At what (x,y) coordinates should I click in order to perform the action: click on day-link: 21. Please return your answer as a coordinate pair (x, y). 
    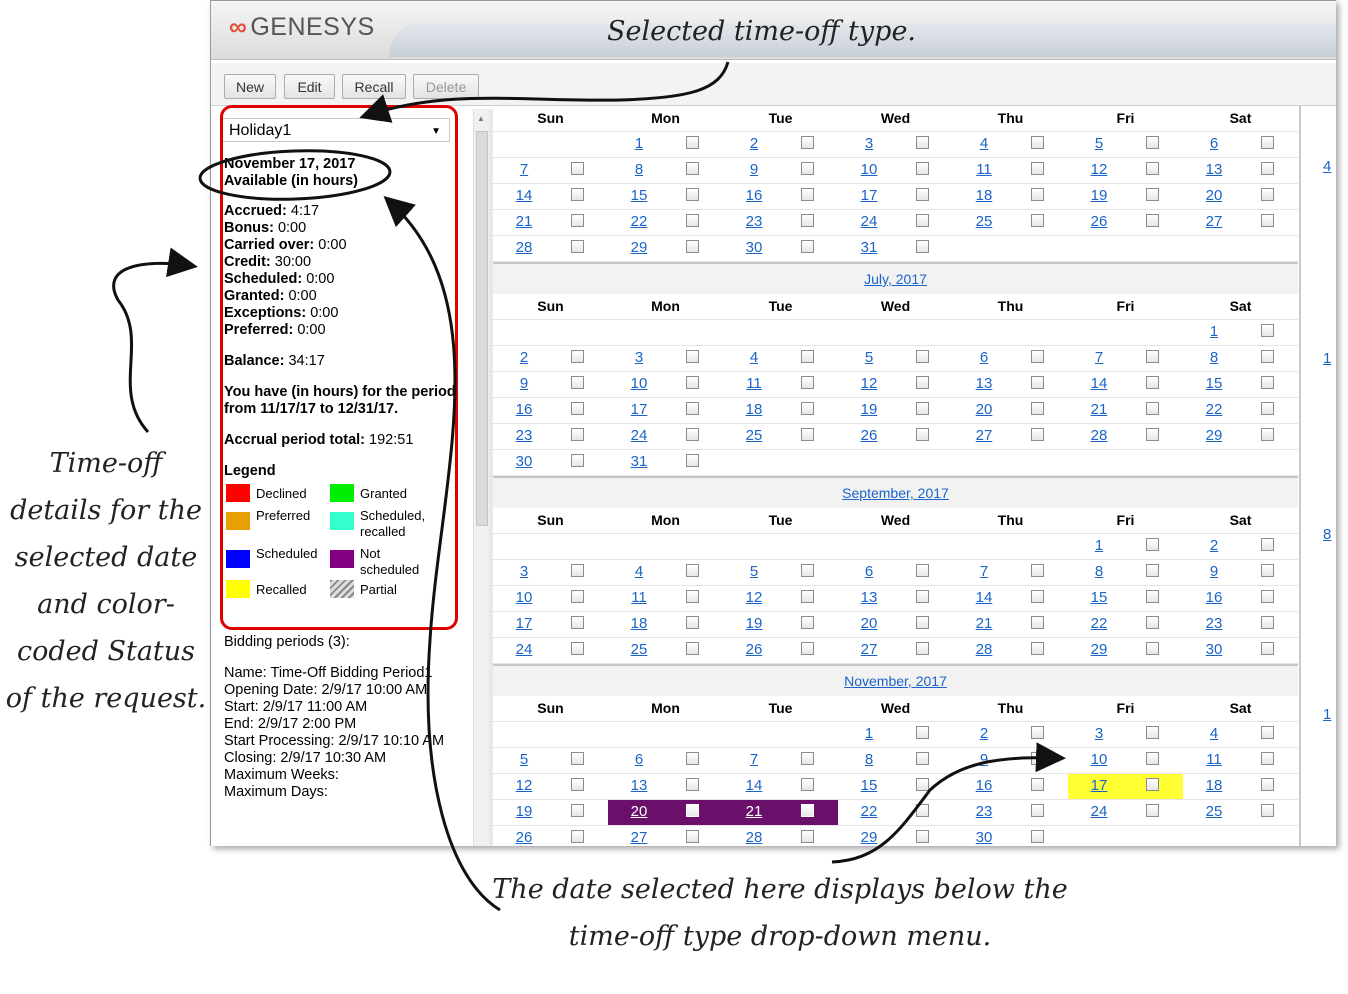
    Looking at the image, I should click on (984, 623).